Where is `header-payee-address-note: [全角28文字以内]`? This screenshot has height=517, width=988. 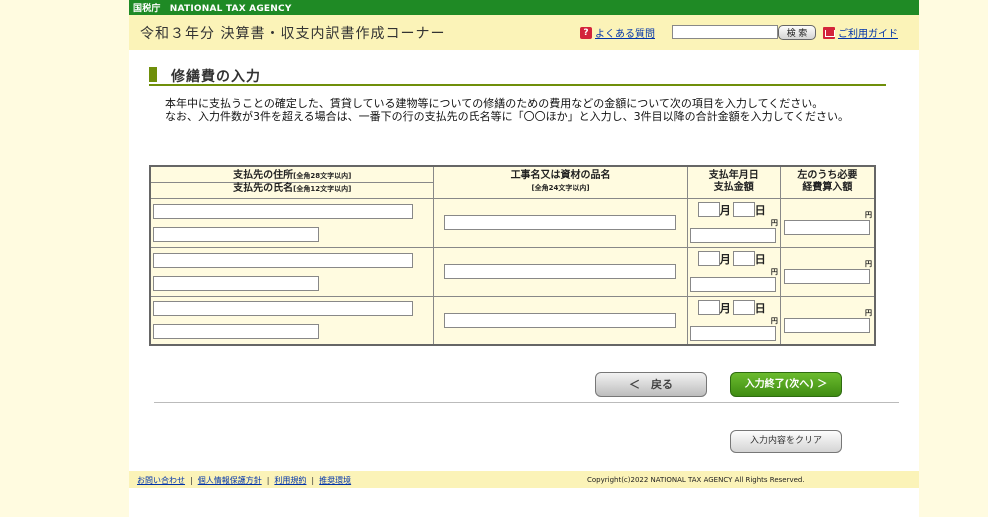 header-payee-address-note: [全角28文字以内] is located at coordinates (322, 175).